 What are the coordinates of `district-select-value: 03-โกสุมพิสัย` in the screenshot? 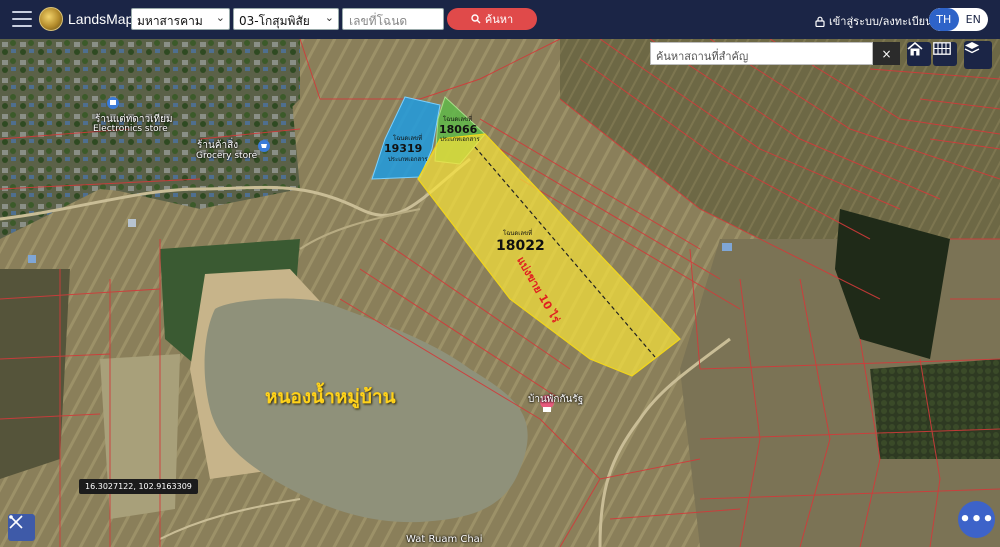 It's located at (274, 21).